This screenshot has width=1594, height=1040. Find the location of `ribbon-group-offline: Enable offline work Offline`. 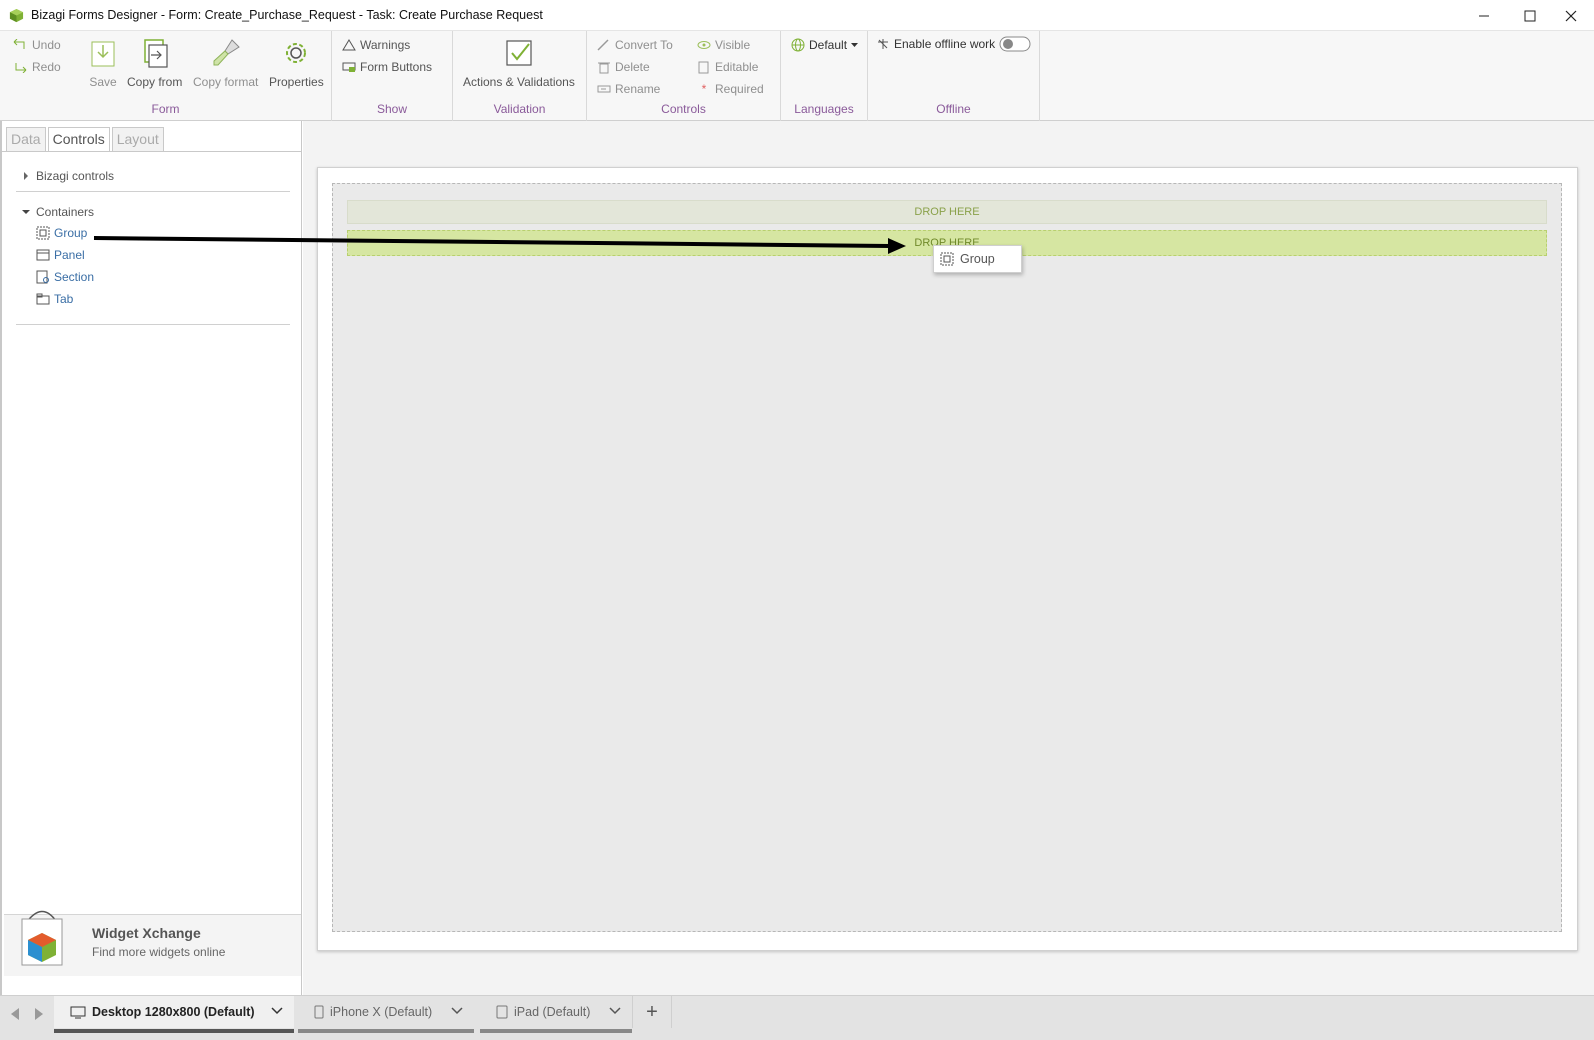

ribbon-group-offline: Enable offline work Offline is located at coordinates (954, 76).